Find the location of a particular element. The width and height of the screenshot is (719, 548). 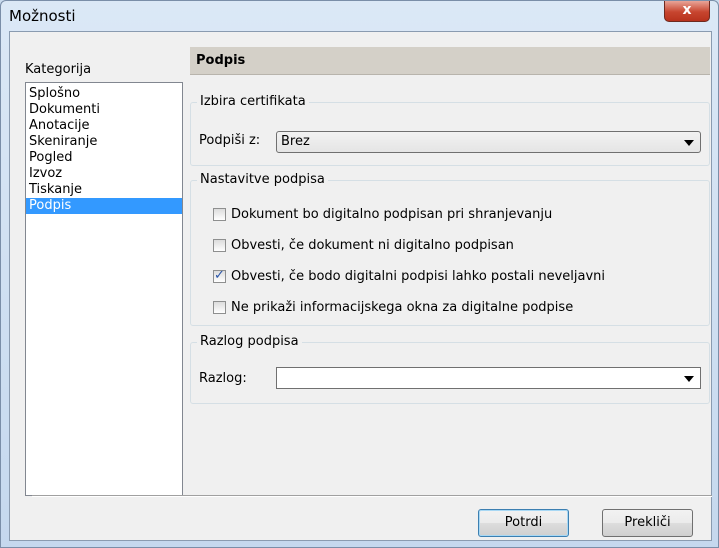

checkbox-hide-info-window is located at coordinates (219, 307).